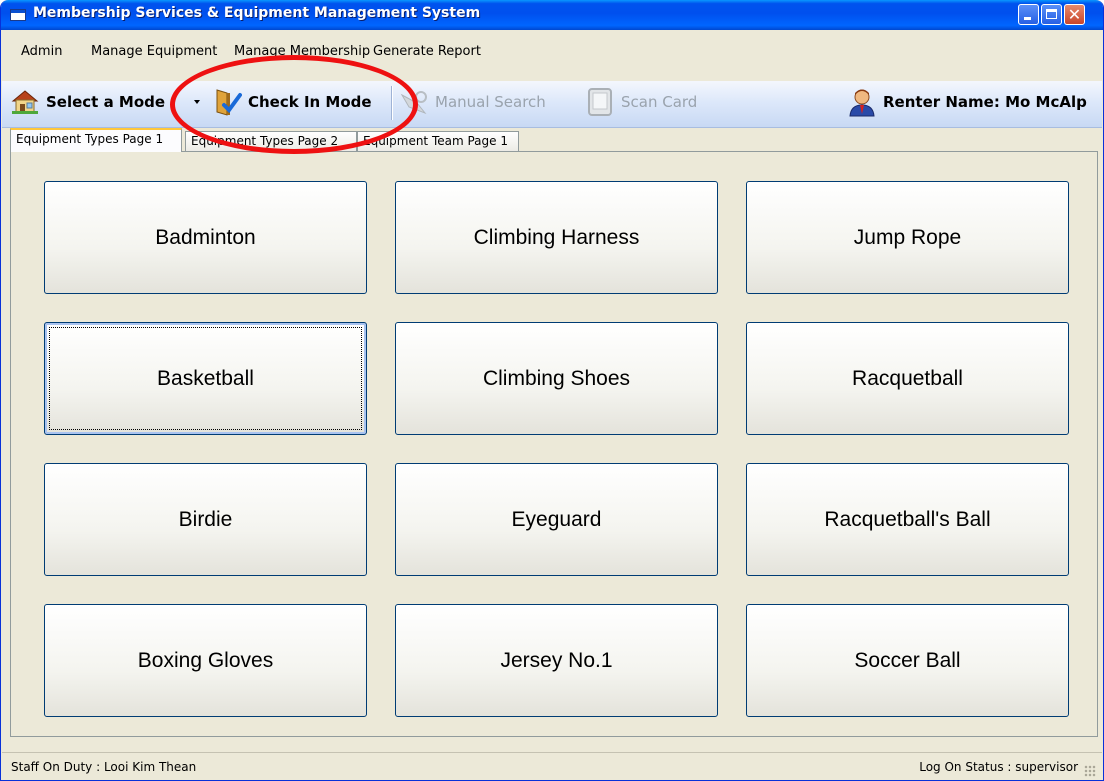 Image resolution: width=1104 pixels, height=781 pixels. I want to click on tab-equipment-types-page-1: Equipment Types Page 1, so click(96, 140).